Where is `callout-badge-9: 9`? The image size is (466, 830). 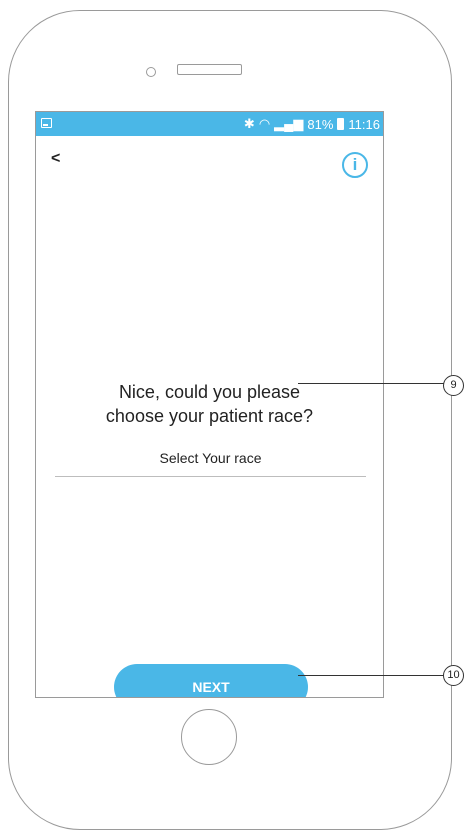
callout-badge-9: 9 is located at coordinates (453, 385).